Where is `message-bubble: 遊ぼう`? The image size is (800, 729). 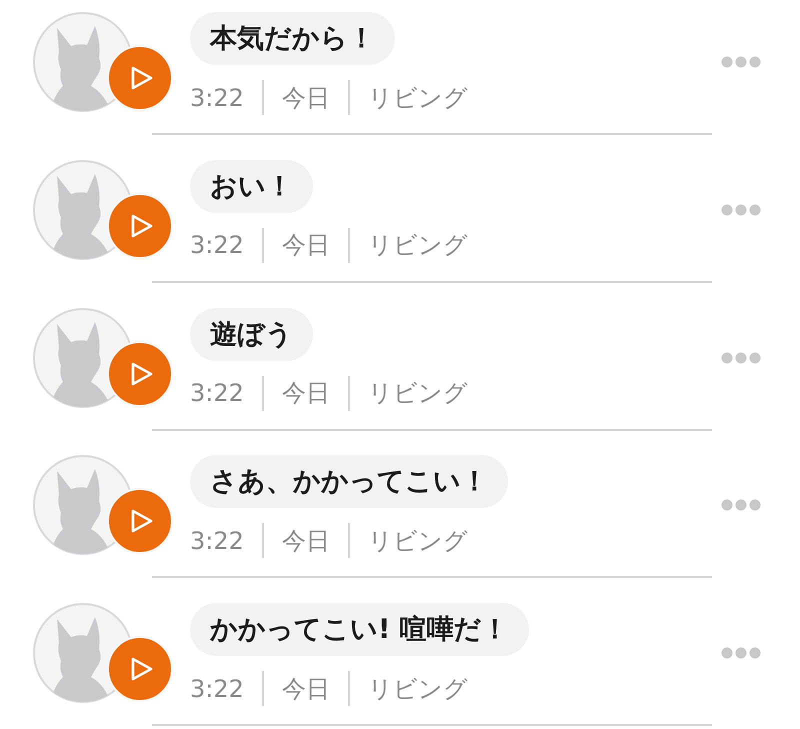 message-bubble: 遊ぼう is located at coordinates (251, 334).